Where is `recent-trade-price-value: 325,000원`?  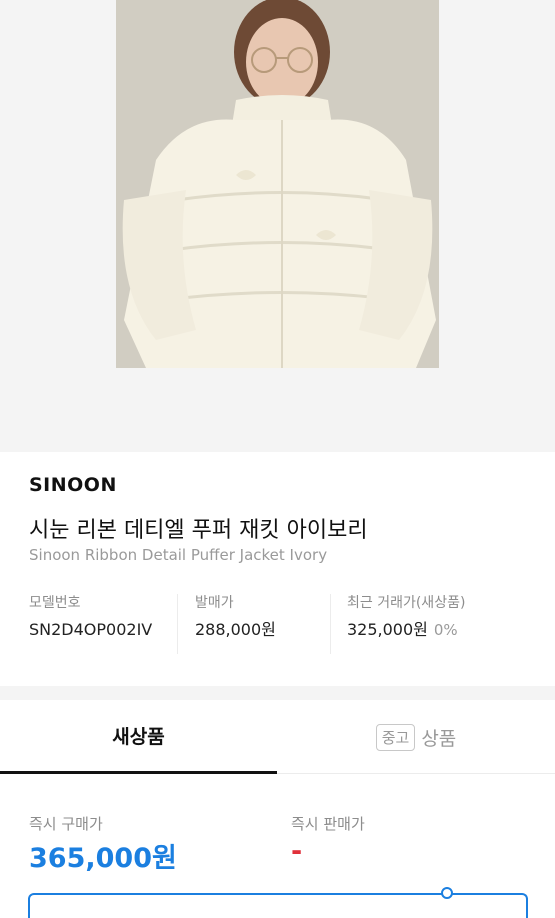
recent-trade-price-value: 325,000원 is located at coordinates (387, 629).